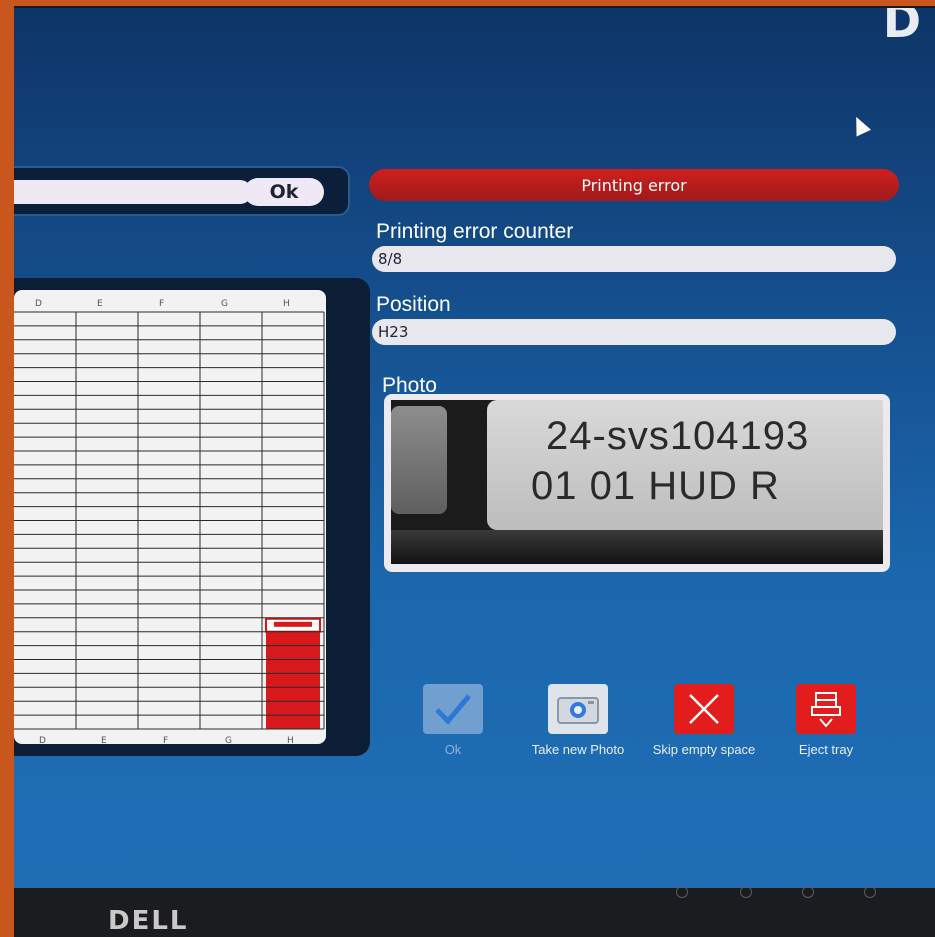 The image size is (935, 937). Describe the element at coordinates (826, 709) in the screenshot. I see `eject-tray-icon` at that location.